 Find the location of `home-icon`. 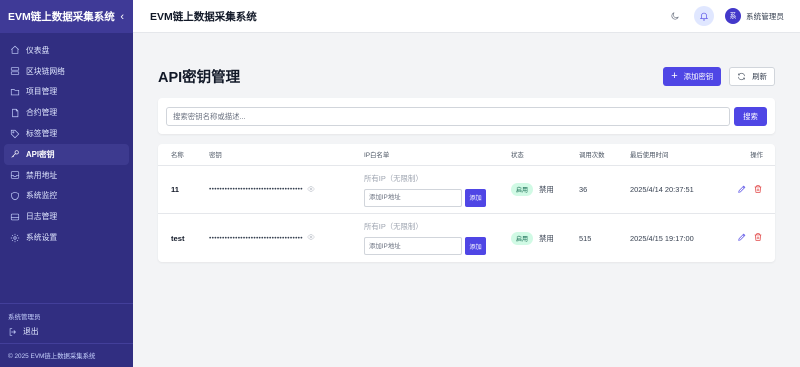

home-icon is located at coordinates (15, 50).